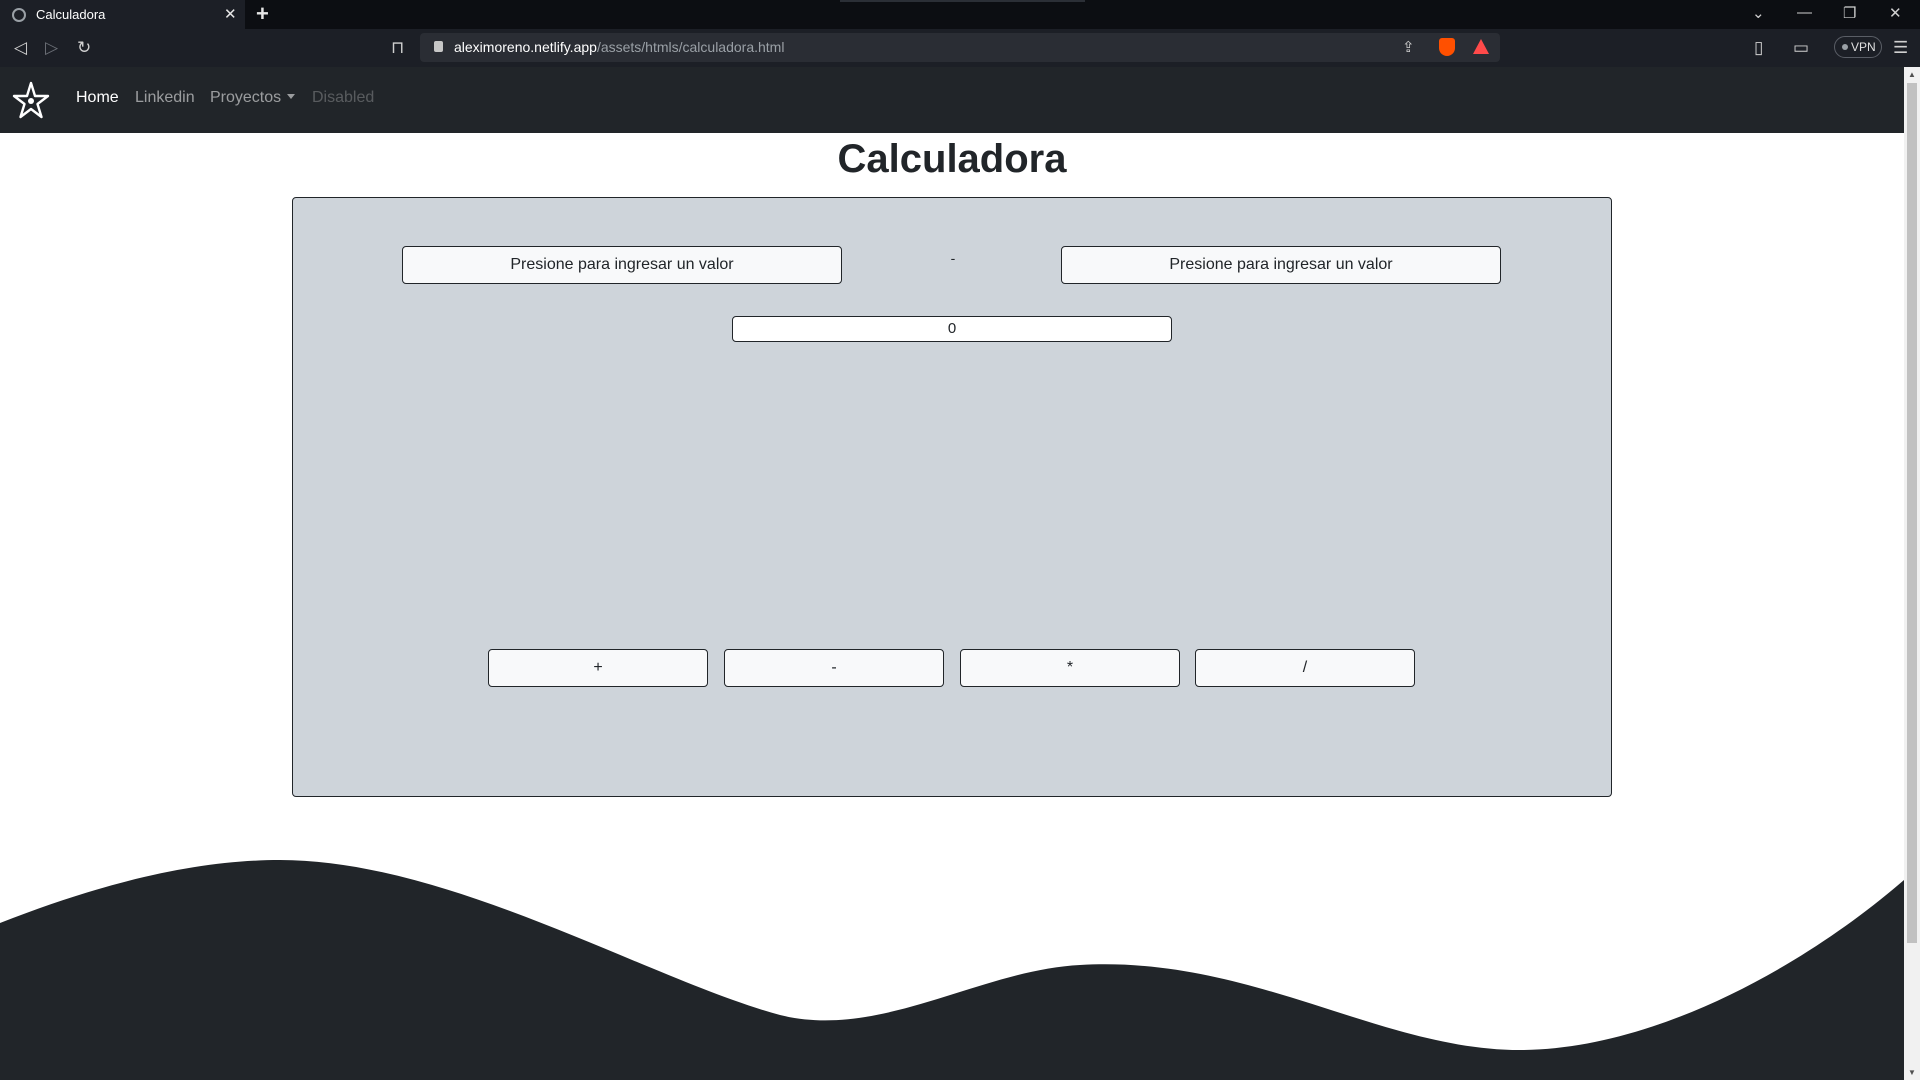 This screenshot has width=1920, height=1080. I want to click on drag-region, so click(962, 1).